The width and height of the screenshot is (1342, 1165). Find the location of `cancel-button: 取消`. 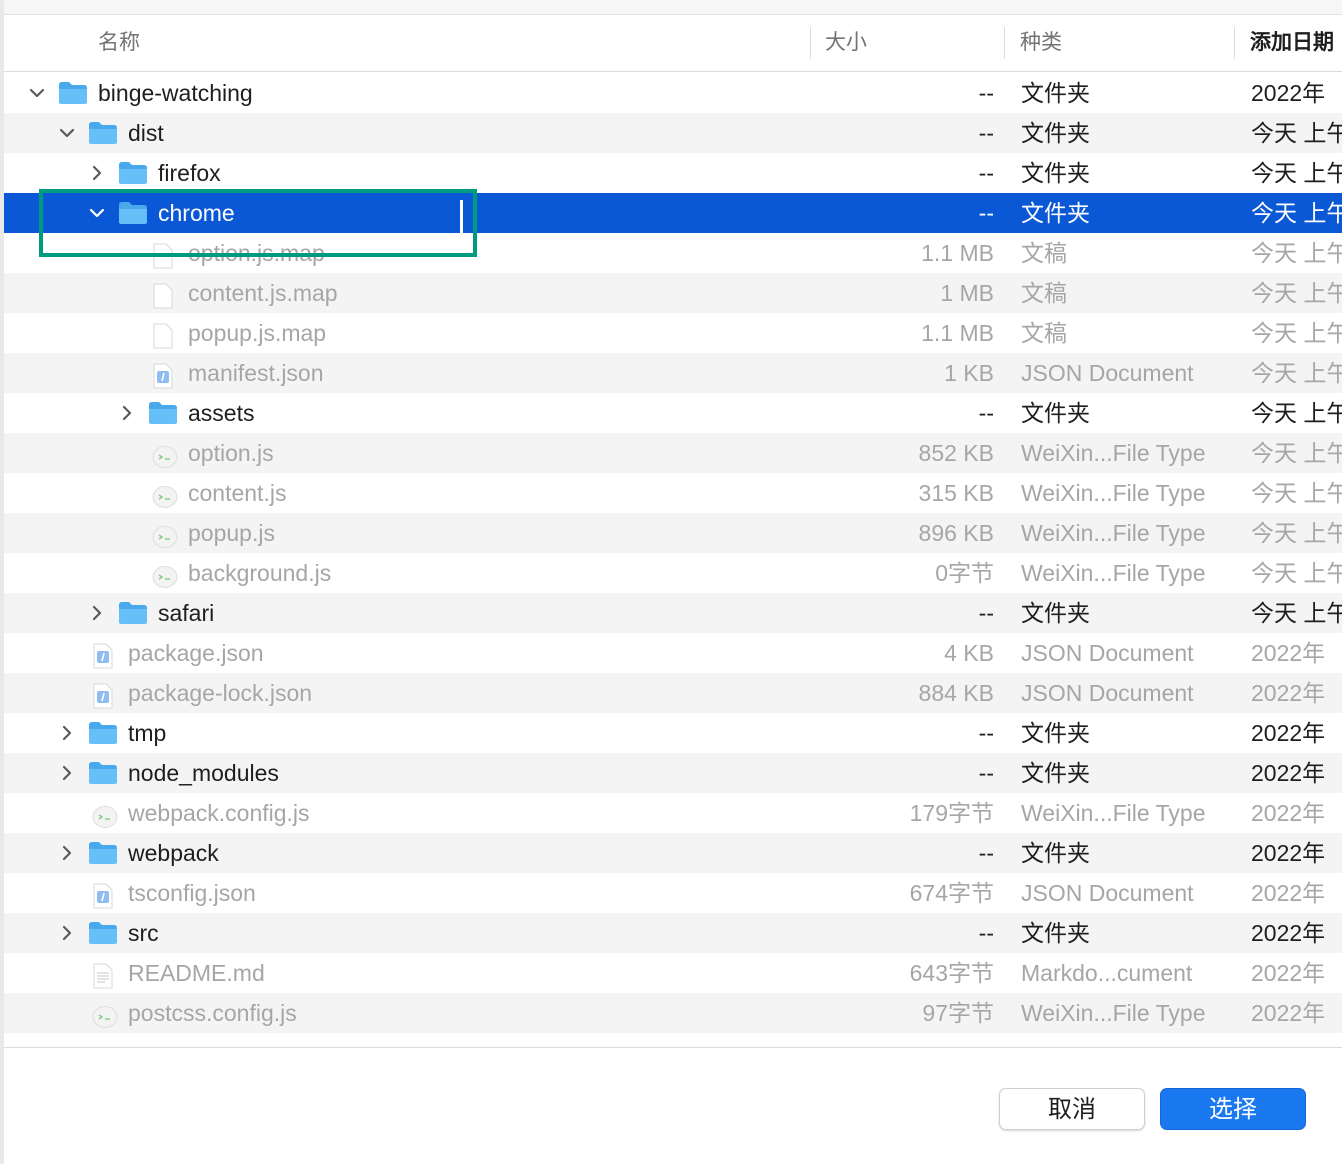

cancel-button: 取消 is located at coordinates (1072, 1109).